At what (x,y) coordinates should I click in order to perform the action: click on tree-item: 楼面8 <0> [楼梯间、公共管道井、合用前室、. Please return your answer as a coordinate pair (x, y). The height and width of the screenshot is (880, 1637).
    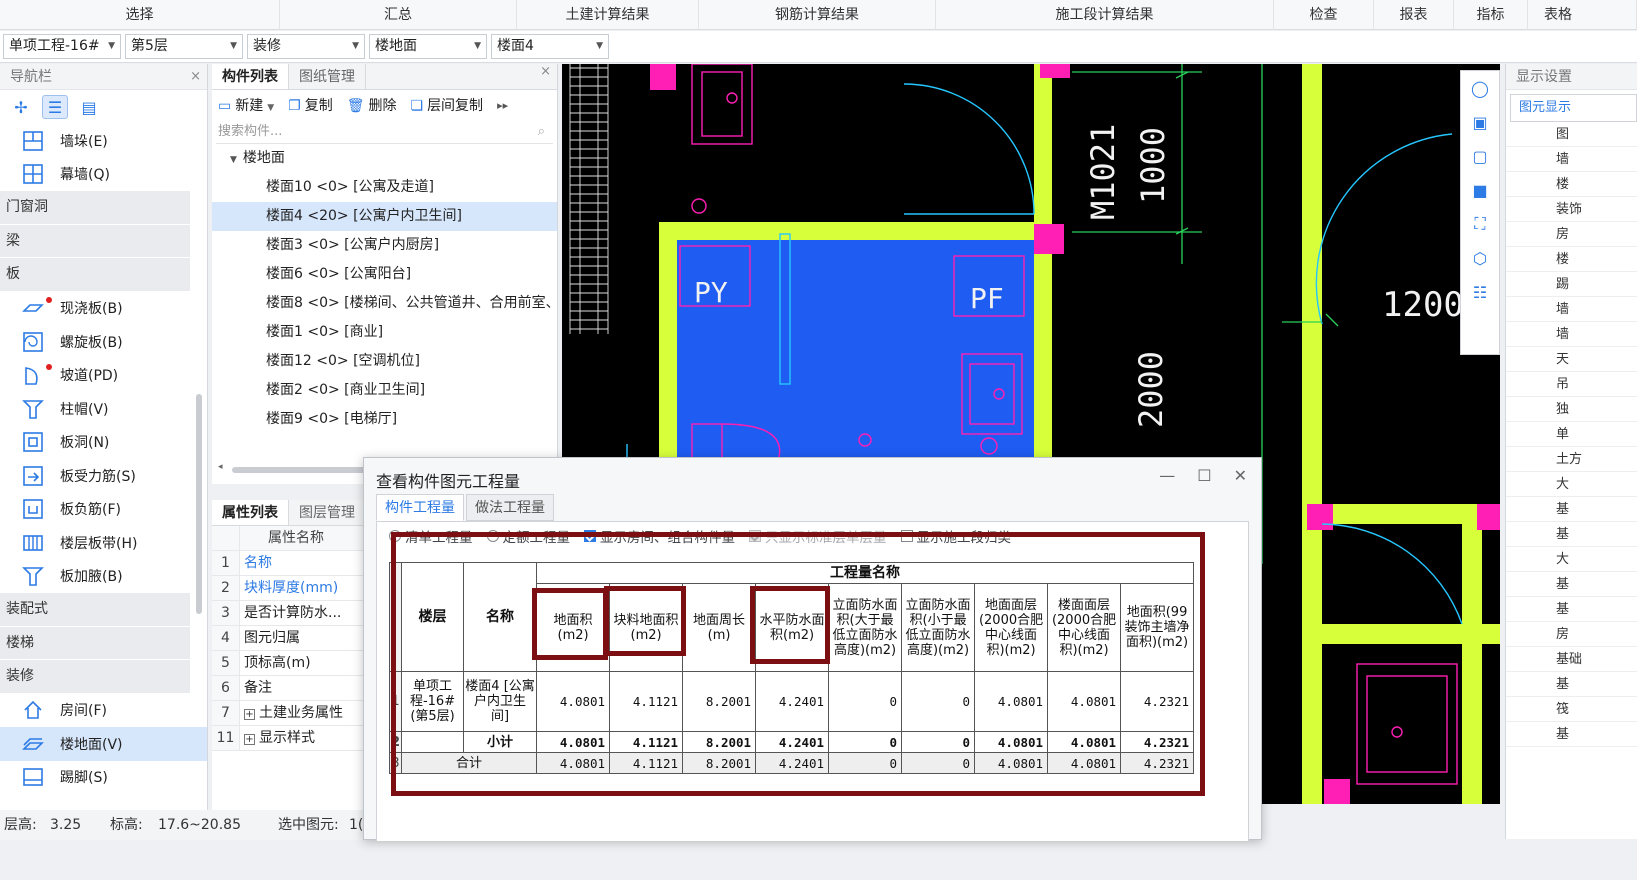
    Looking at the image, I should click on (384, 303).